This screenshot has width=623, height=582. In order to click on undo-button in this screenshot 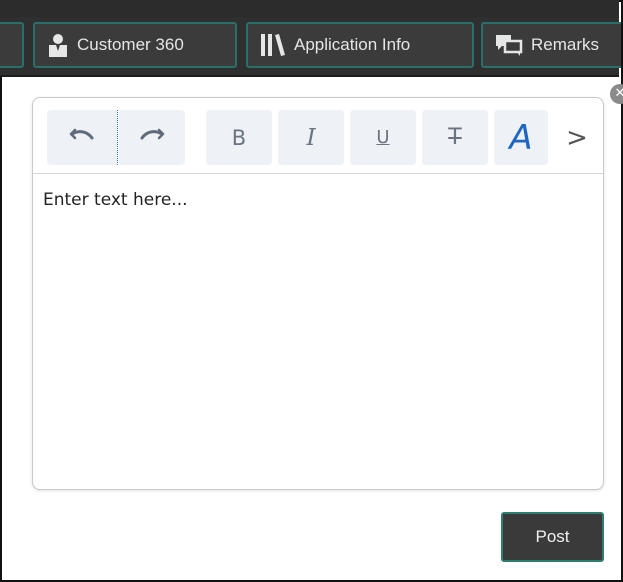, I will do `click(82, 137)`.